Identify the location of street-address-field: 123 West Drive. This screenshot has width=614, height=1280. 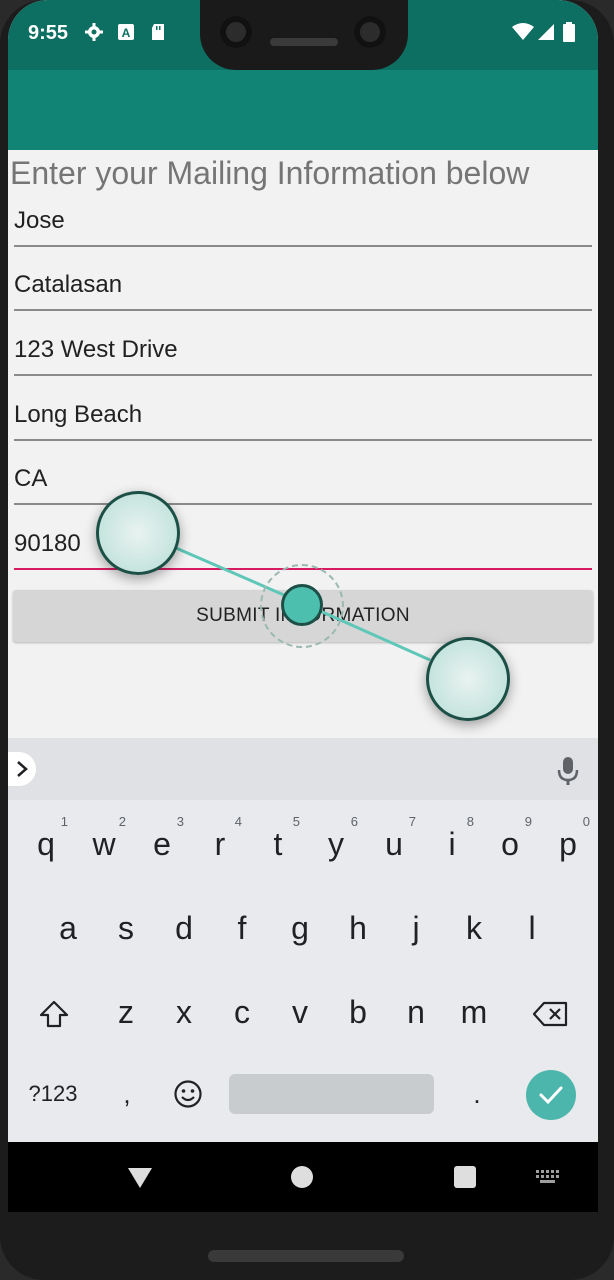
(303, 356).